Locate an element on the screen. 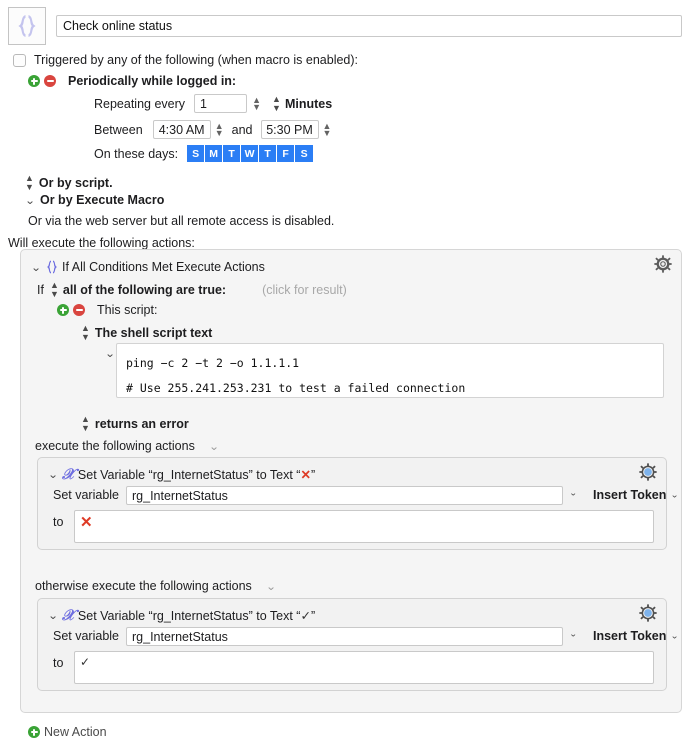 The width and height of the screenshot is (690, 746). then-action-gear-icon is located at coordinates (648, 472).